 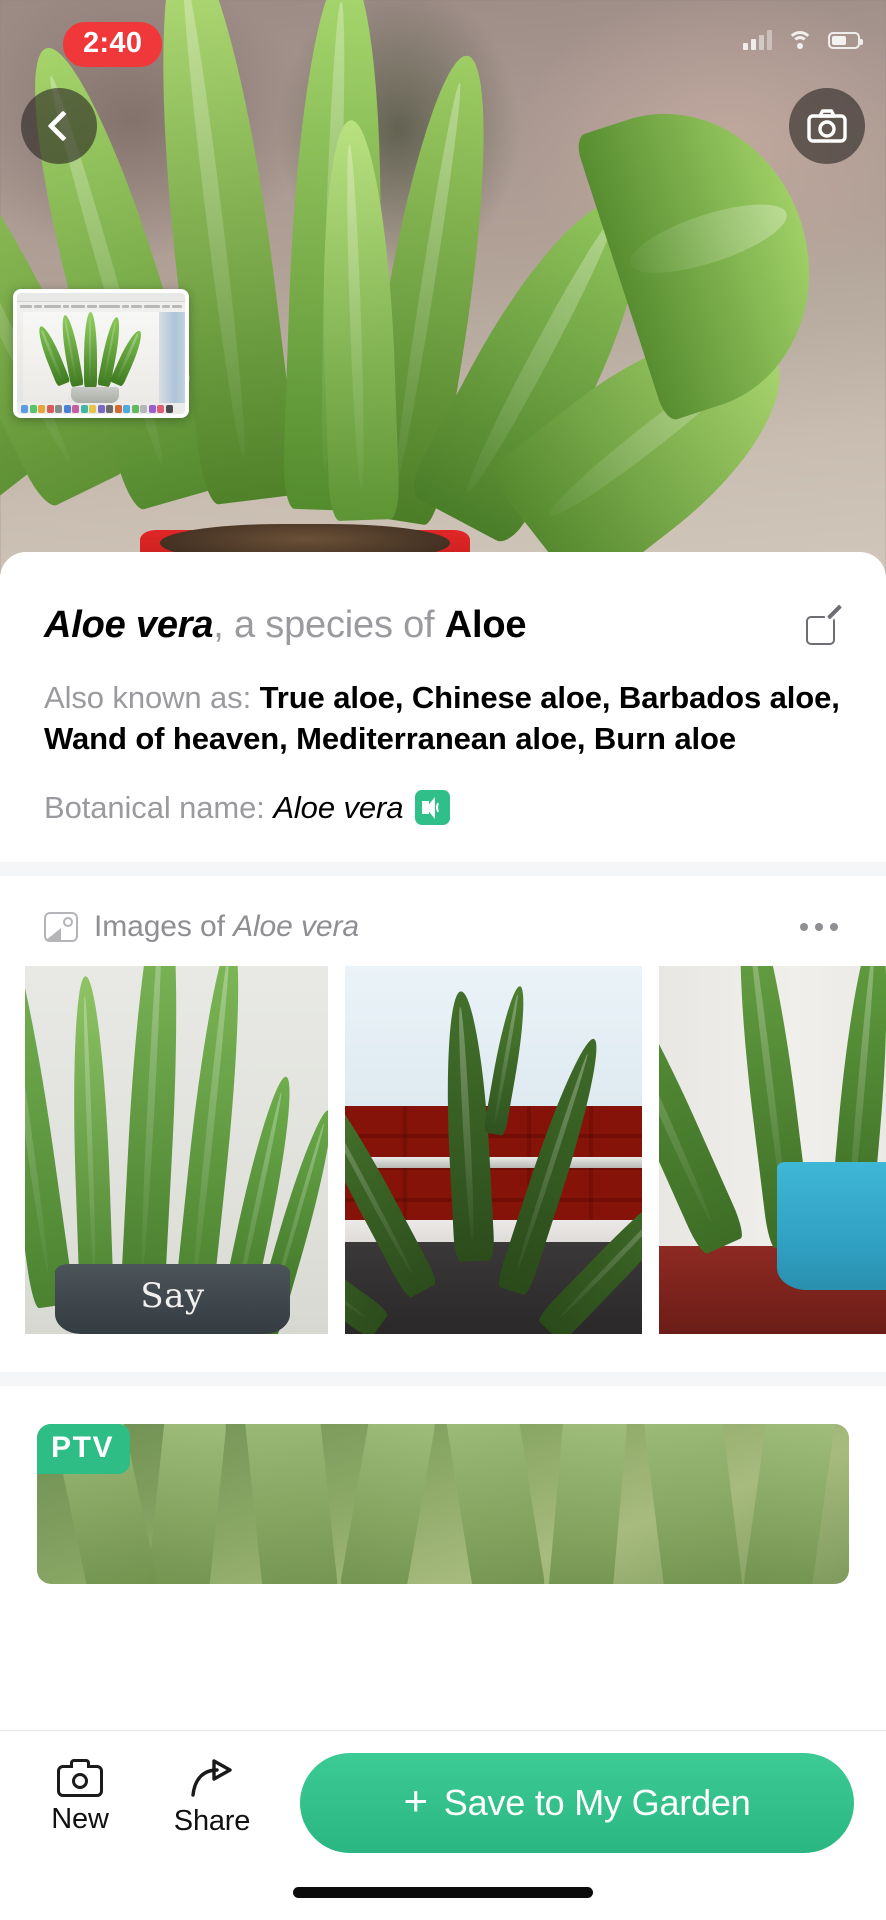 I want to click on genus-name: Aloe, so click(x=485, y=625).